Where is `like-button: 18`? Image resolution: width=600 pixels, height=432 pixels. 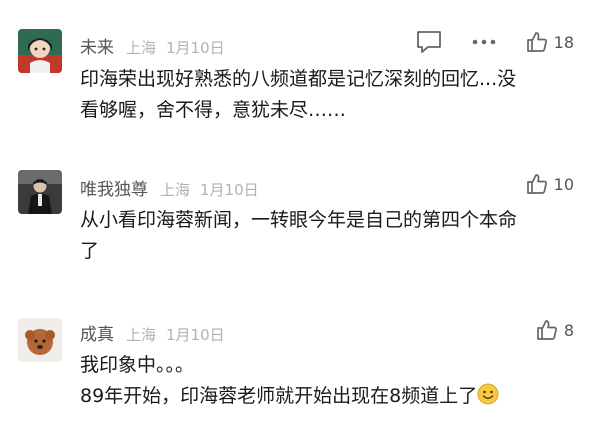
like-button: 18 is located at coordinates (550, 42).